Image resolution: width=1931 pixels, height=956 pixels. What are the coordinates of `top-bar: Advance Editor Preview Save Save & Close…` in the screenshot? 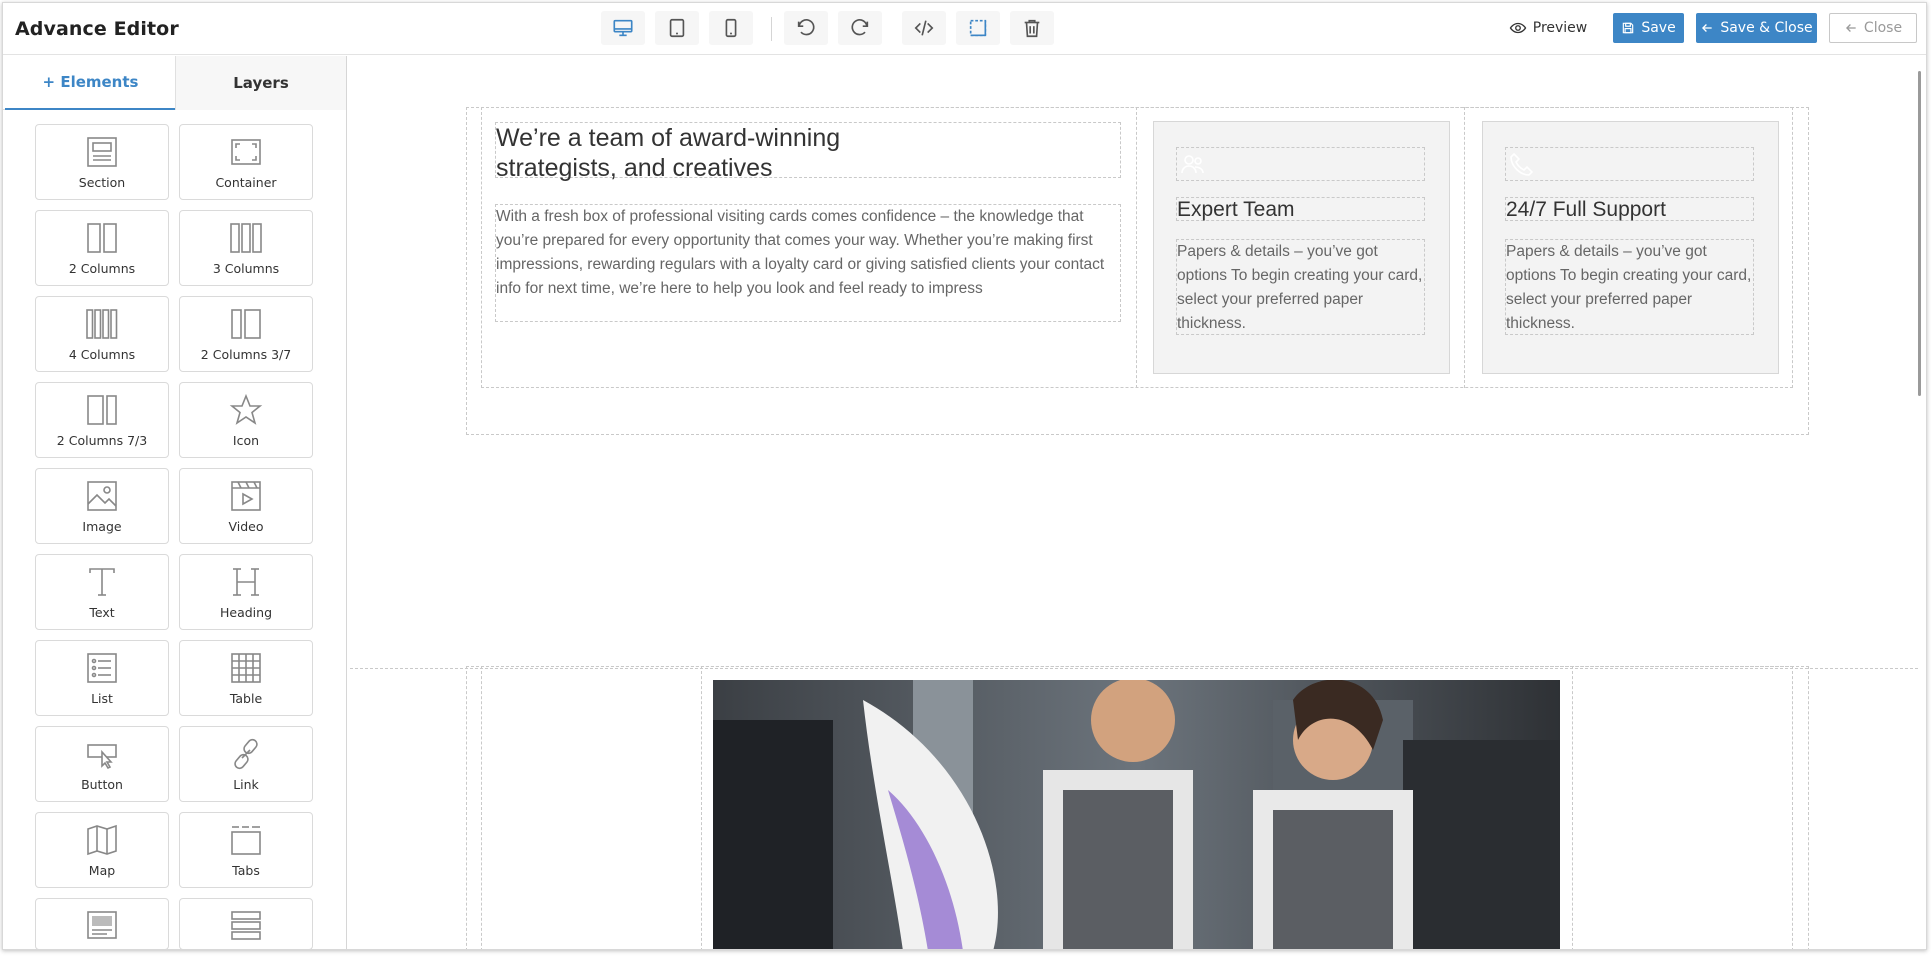 It's located at (964, 29).